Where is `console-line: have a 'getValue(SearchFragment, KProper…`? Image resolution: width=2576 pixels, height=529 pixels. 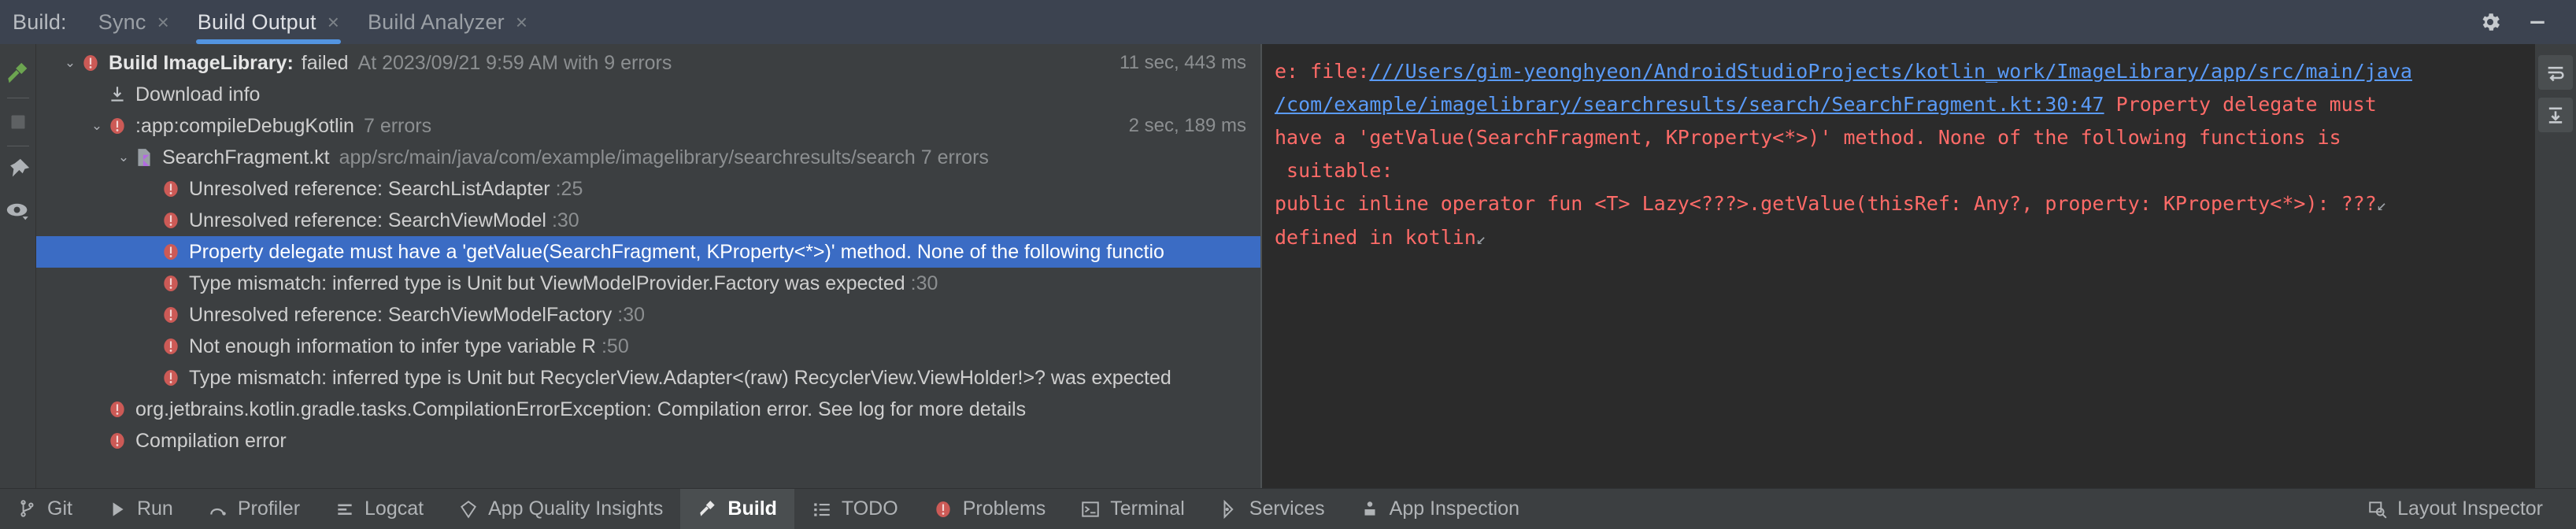 console-line: have a 'getValue(SearchFragment, KProper… is located at coordinates (1905, 137).